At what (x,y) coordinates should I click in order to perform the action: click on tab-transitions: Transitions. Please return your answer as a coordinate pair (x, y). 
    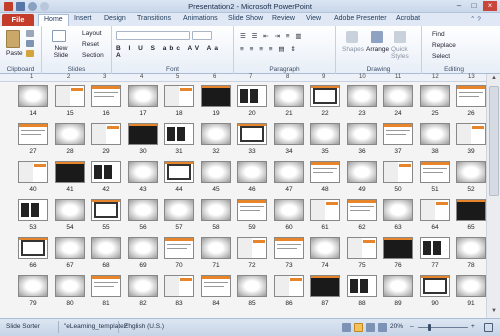
    Looking at the image, I should click on (154, 18).